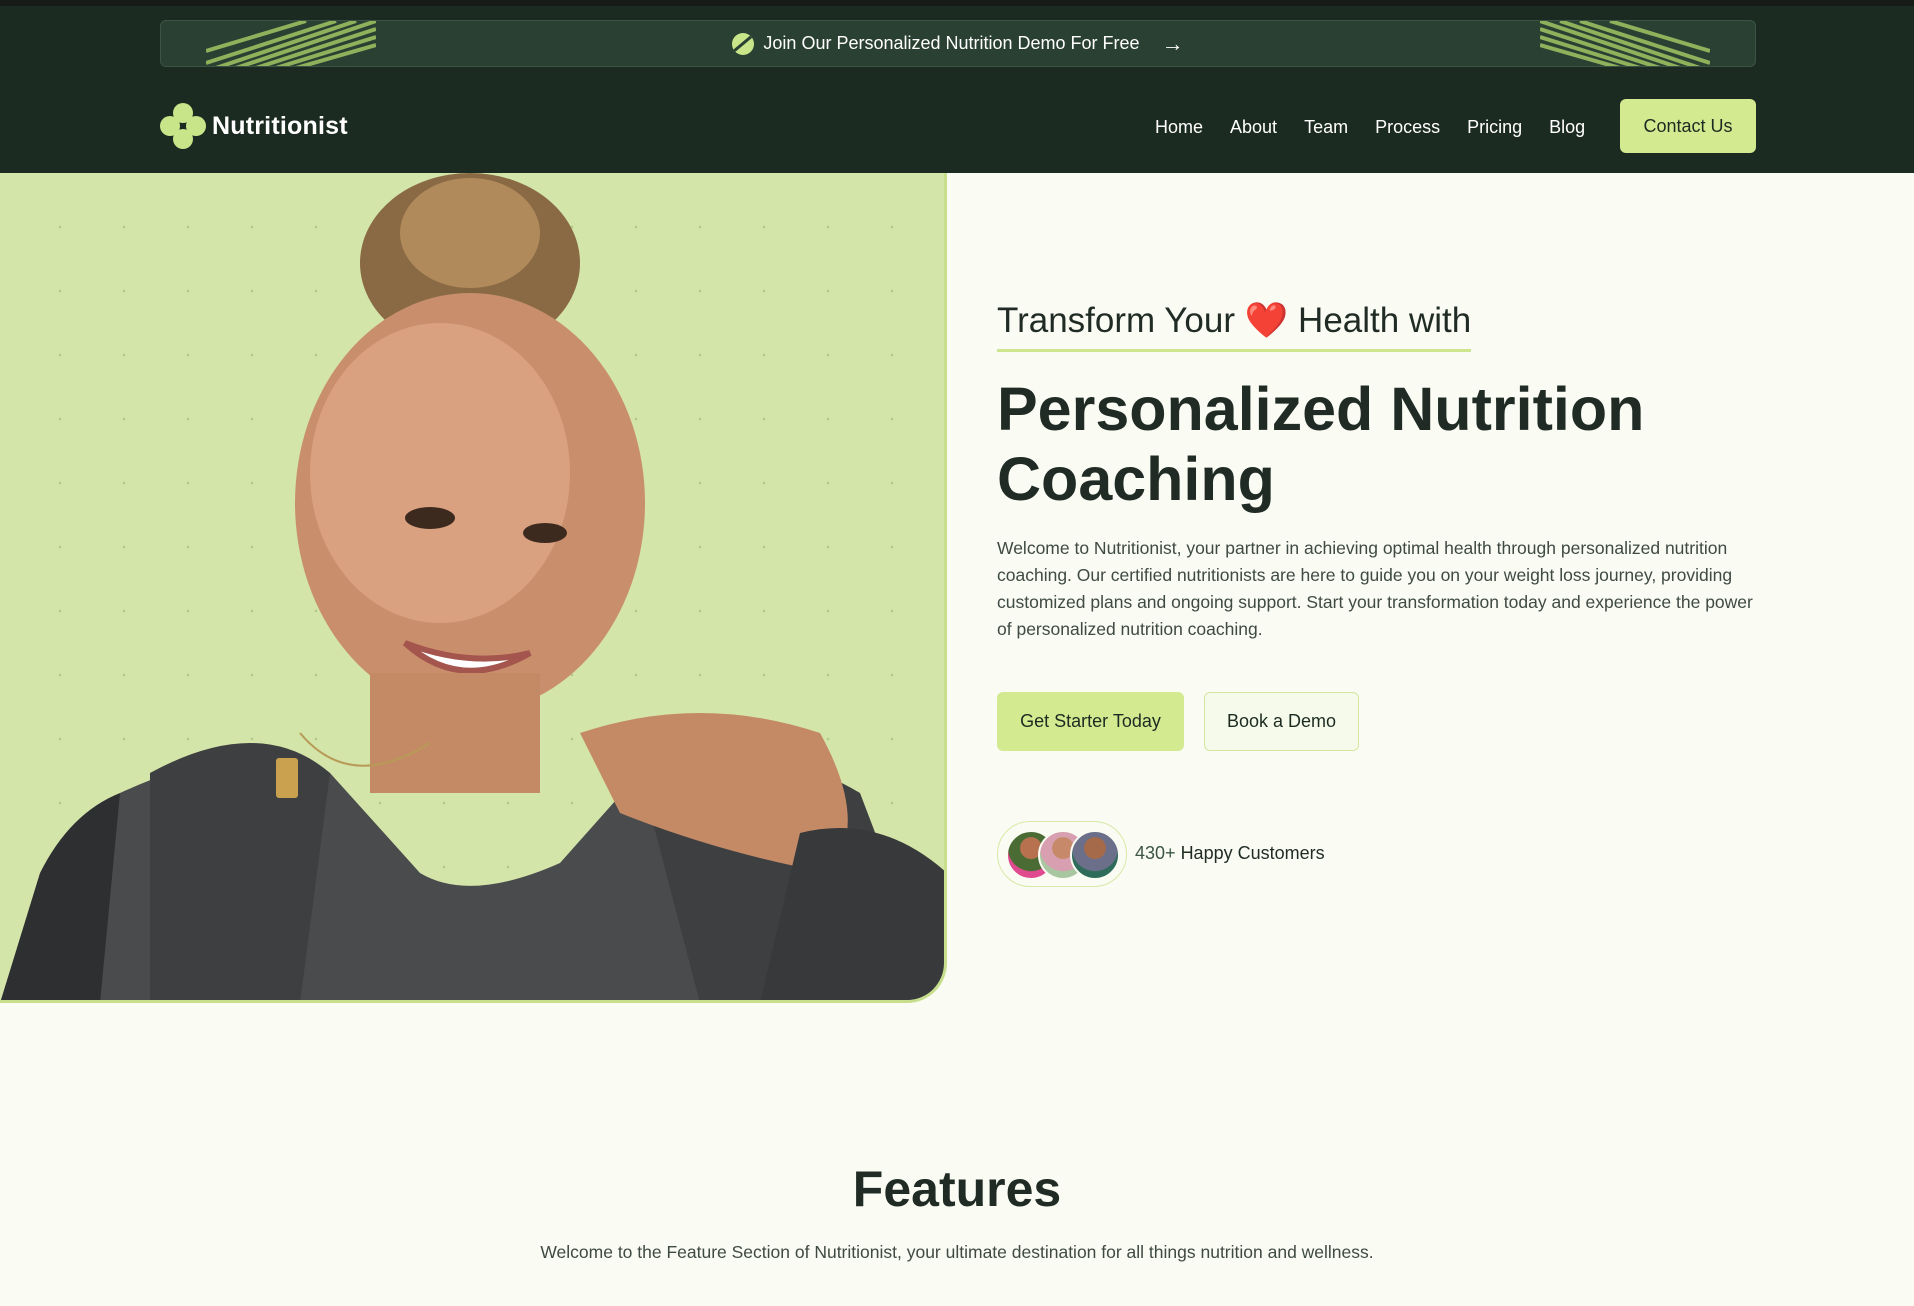 This screenshot has width=1914, height=1306. I want to click on nav-item-pricing: Pricing, so click(1494, 127).